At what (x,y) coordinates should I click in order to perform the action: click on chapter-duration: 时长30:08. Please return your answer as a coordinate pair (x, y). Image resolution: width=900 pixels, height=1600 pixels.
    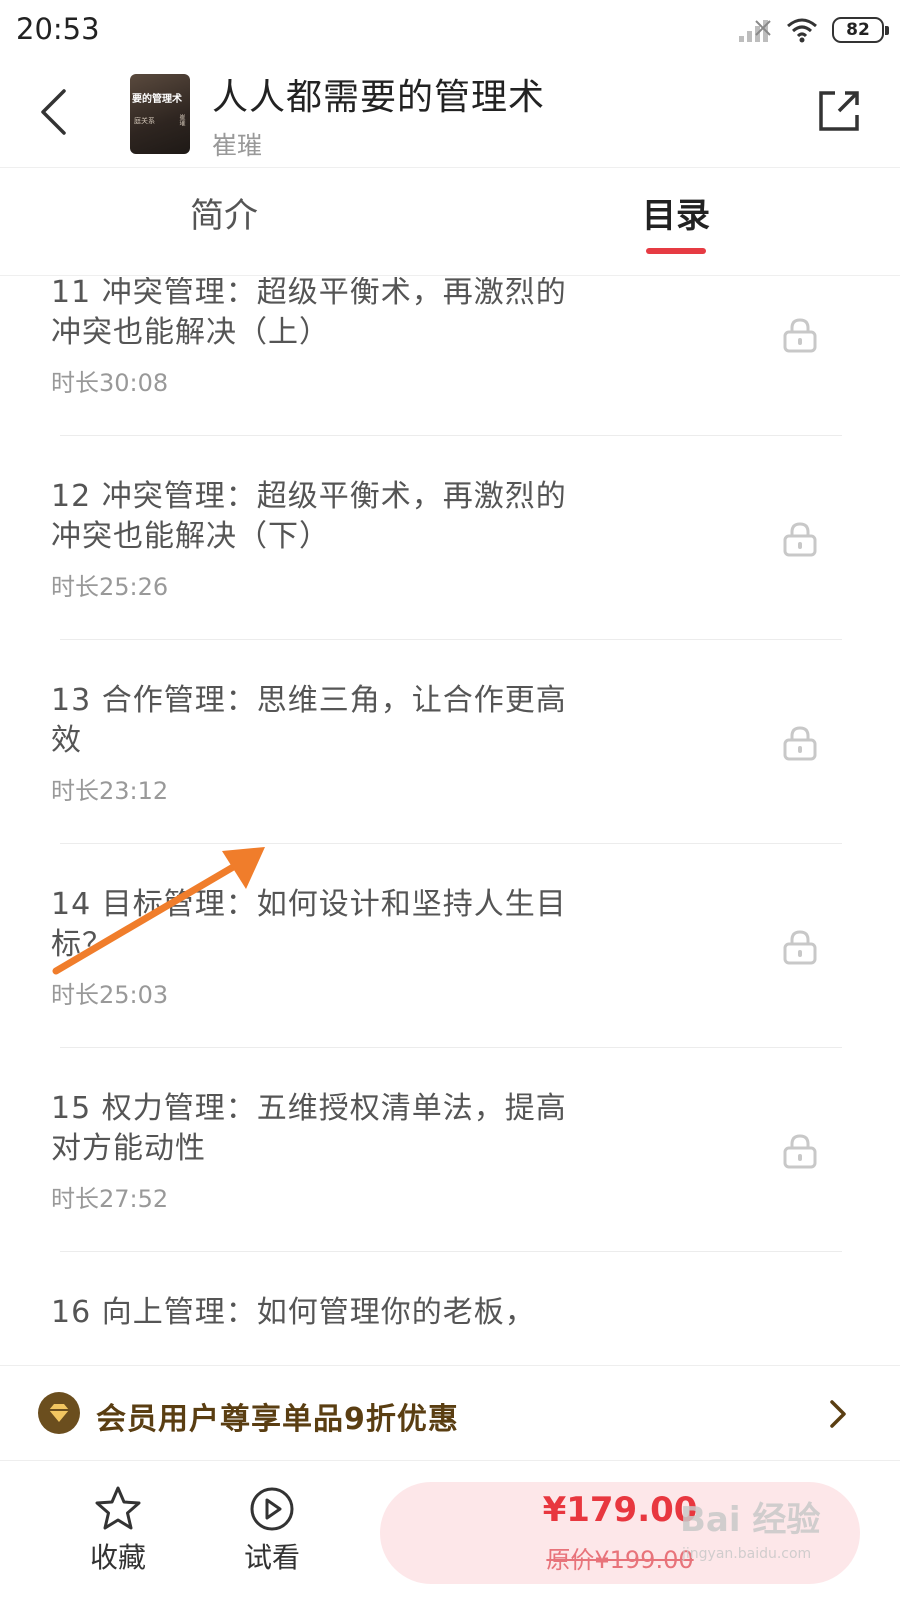
    Looking at the image, I should click on (110, 383).